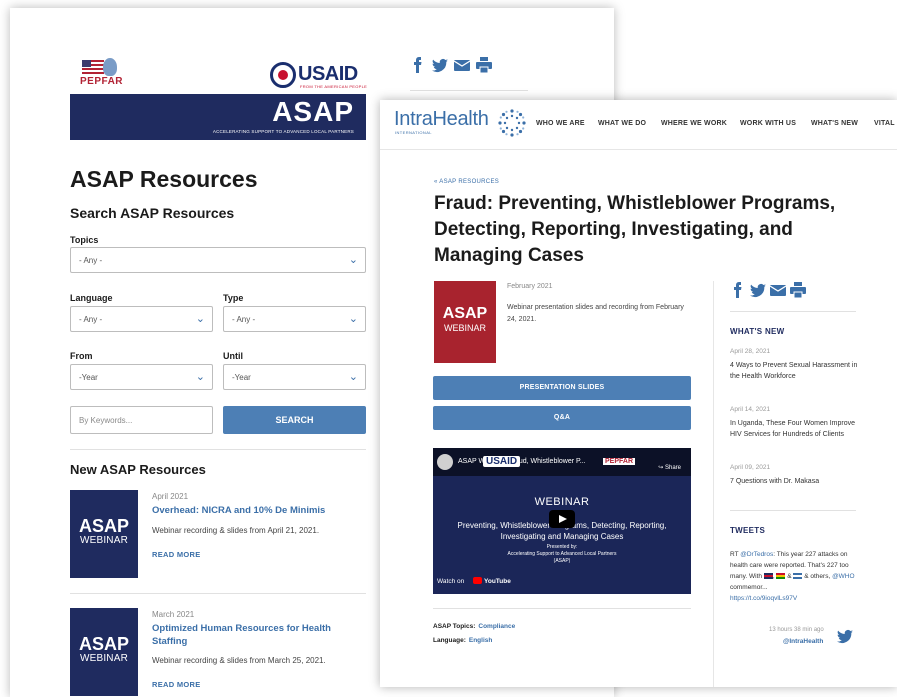 The height and width of the screenshot is (697, 897). Describe the element at coordinates (794, 481) in the screenshot. I see `news-link: 7 Questions with Dr. Makasa` at that location.